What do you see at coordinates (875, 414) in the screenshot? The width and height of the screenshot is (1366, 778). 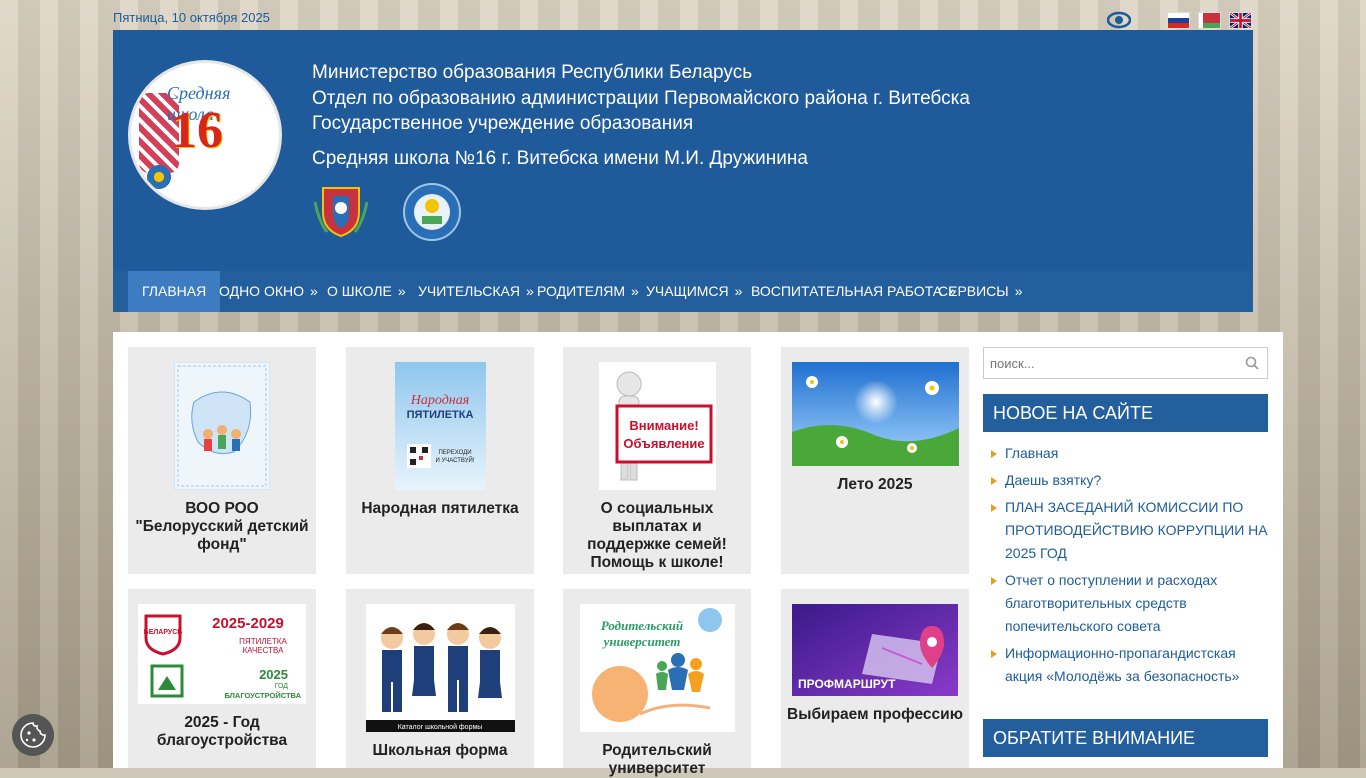 I see `summer-image` at bounding box center [875, 414].